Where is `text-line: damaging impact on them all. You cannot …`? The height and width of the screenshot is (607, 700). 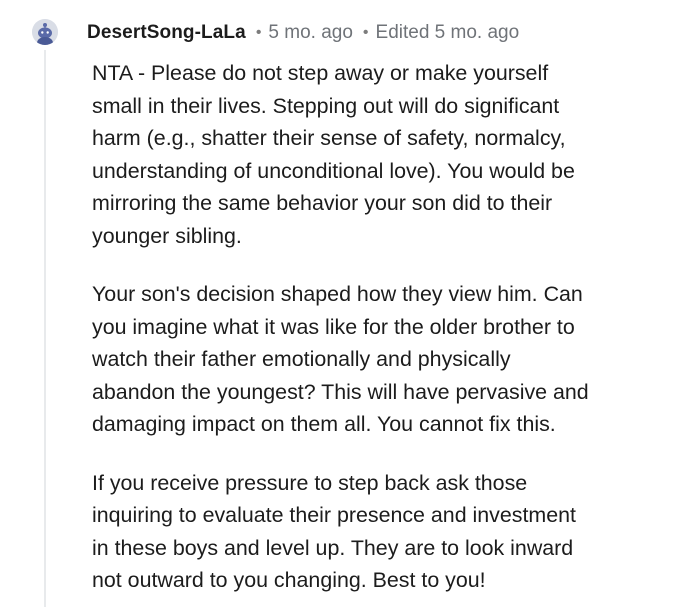
text-line: damaging impact on them all. You cannot … is located at coordinates (324, 424).